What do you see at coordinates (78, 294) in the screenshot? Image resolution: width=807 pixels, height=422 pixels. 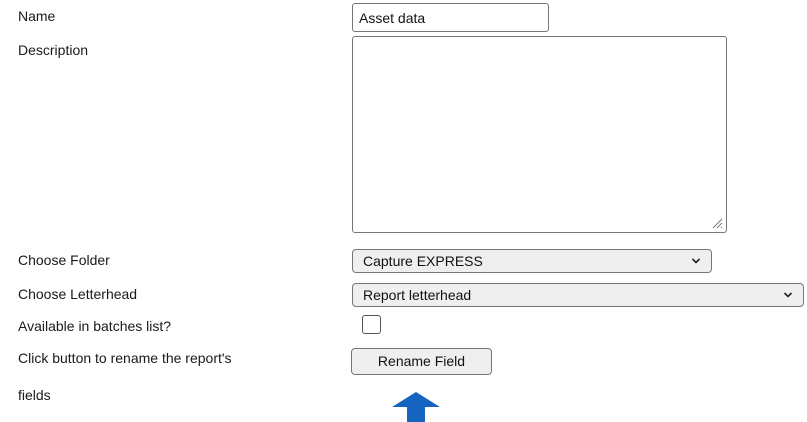 I see `letterhead-label: Choose Letterhead` at bounding box center [78, 294].